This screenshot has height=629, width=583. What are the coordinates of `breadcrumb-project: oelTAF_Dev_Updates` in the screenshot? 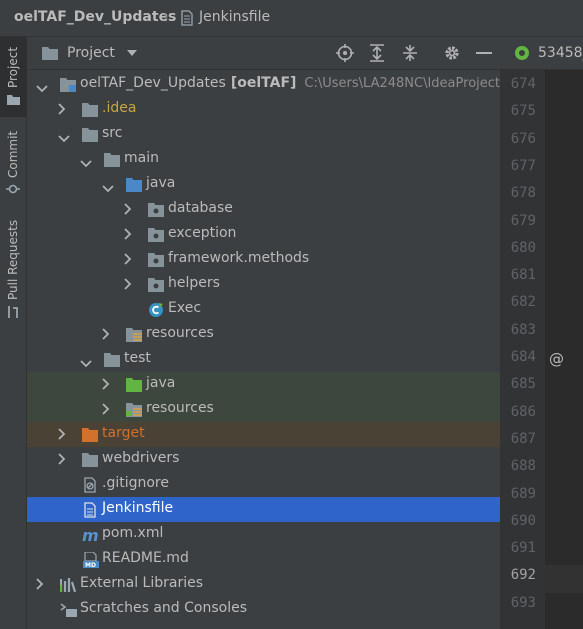 It's located at (95, 17).